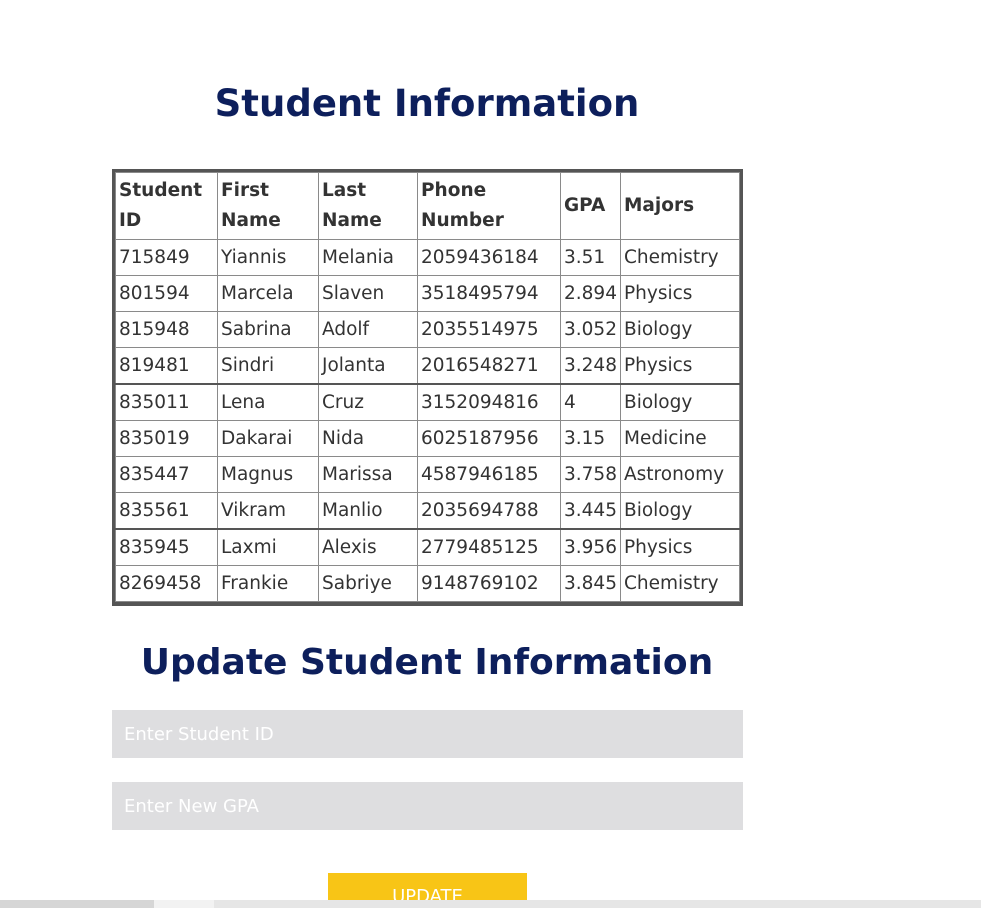 The image size is (981, 908). What do you see at coordinates (166, 206) in the screenshot?
I see `header-student-id: Student ID` at bounding box center [166, 206].